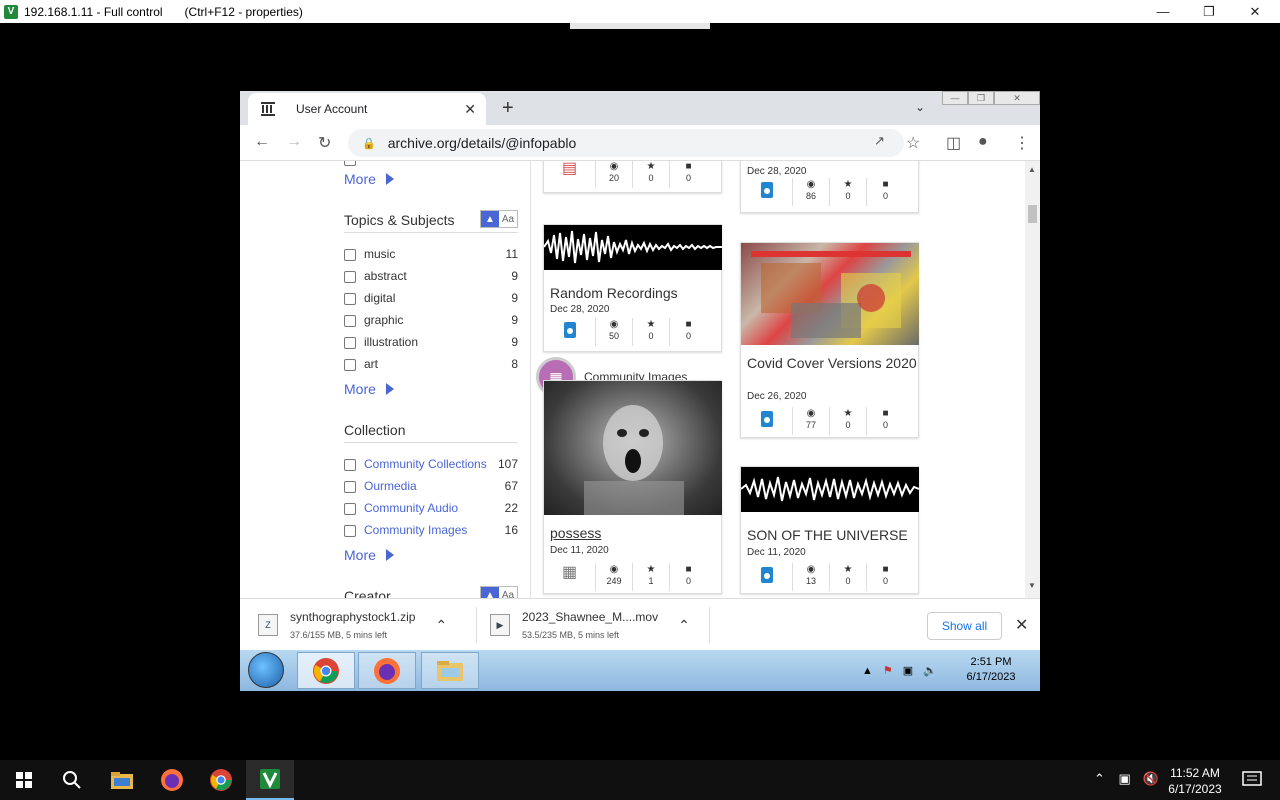  I want to click on minimize-icon: —, so click(1163, 11).